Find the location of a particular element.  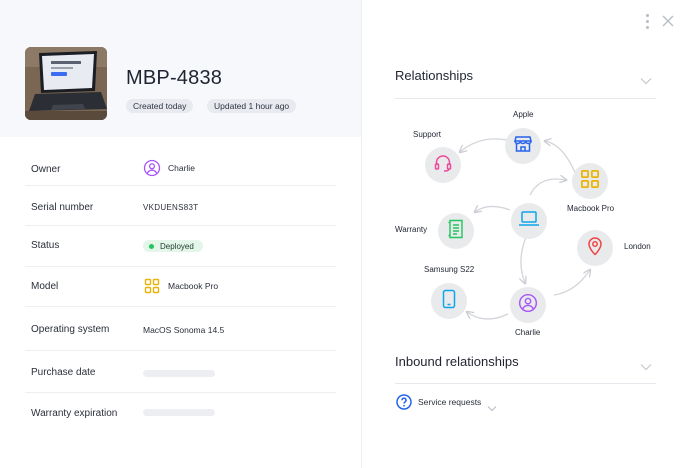

node-label: Samsung S22 is located at coordinates (449, 269).